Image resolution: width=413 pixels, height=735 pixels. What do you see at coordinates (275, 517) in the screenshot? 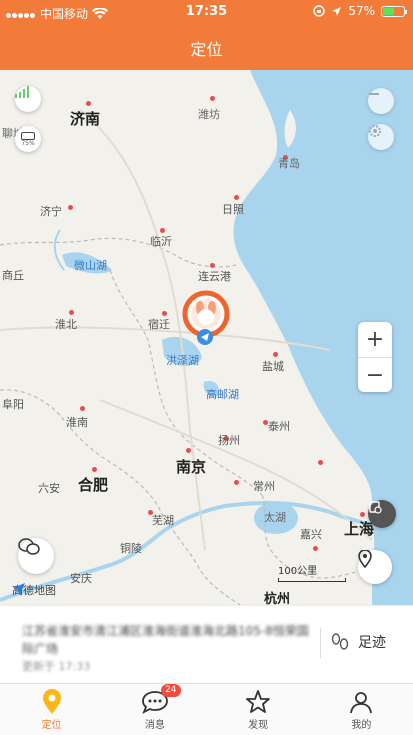
I see `city-label: 太湖` at bounding box center [275, 517].